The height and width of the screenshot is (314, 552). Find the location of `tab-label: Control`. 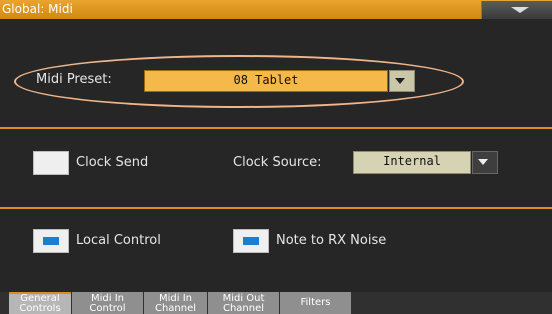

tab-label: Control is located at coordinates (107, 308).